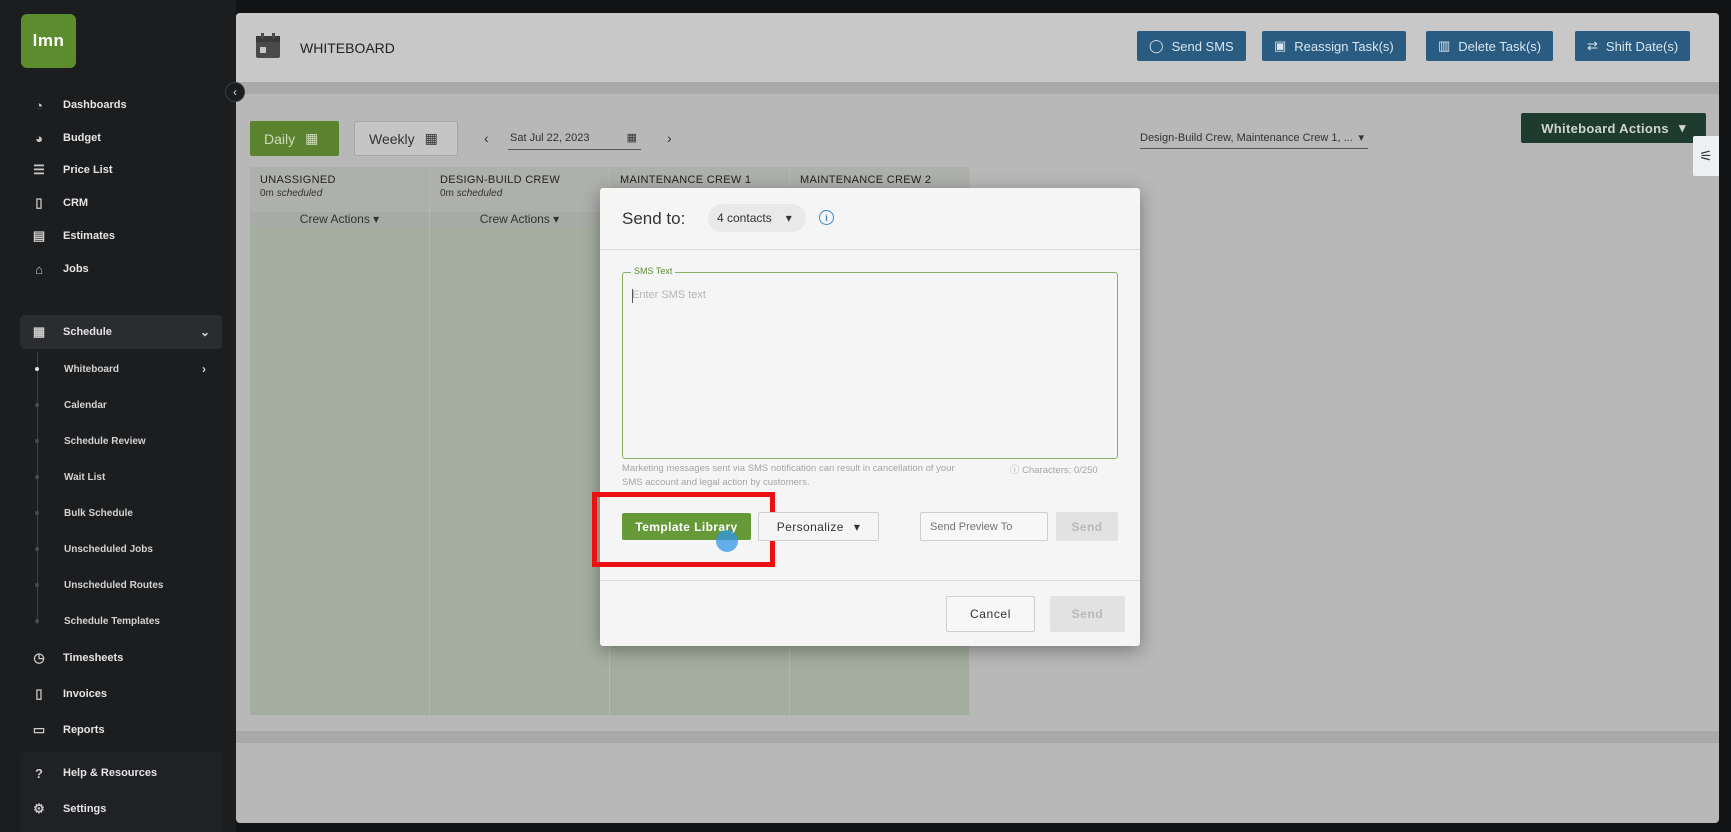 The height and width of the screenshot is (832, 1731). I want to click on sidebar-subitem-unscheduled-jobs: Unscheduled Jobs, so click(94, 549).